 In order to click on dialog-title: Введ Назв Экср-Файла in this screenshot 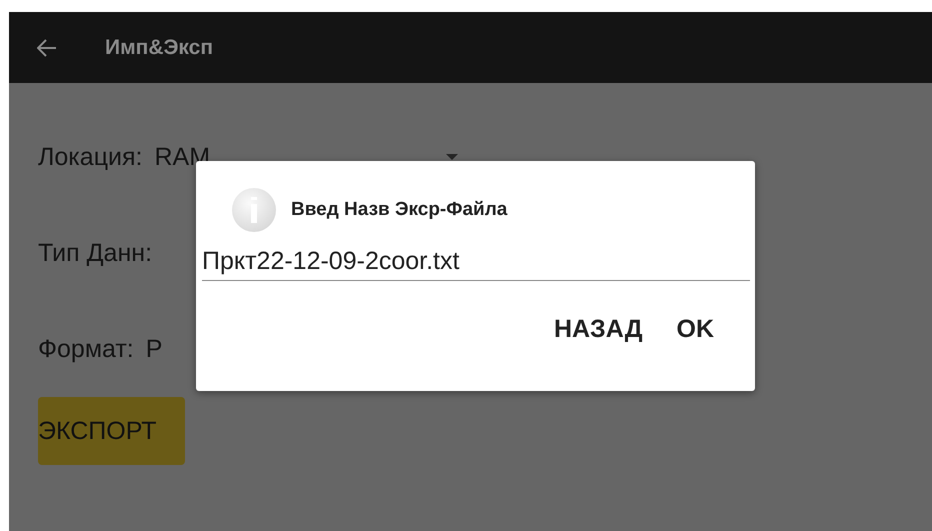, I will do `click(399, 210)`.